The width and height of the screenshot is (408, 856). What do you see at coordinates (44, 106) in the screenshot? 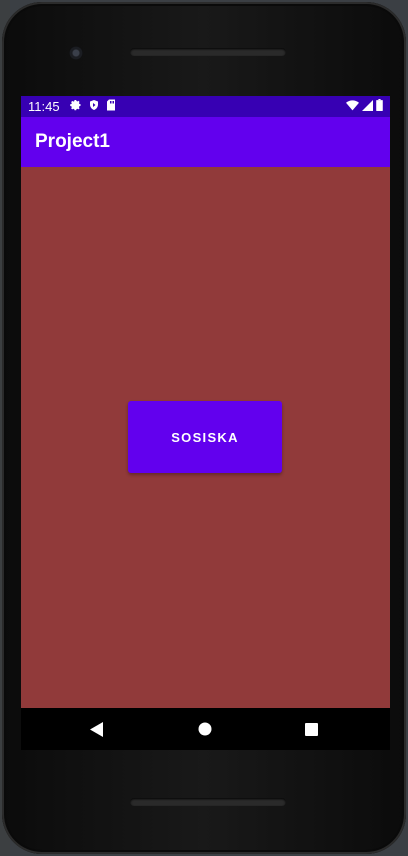
I see `status-time: 11:45` at bounding box center [44, 106].